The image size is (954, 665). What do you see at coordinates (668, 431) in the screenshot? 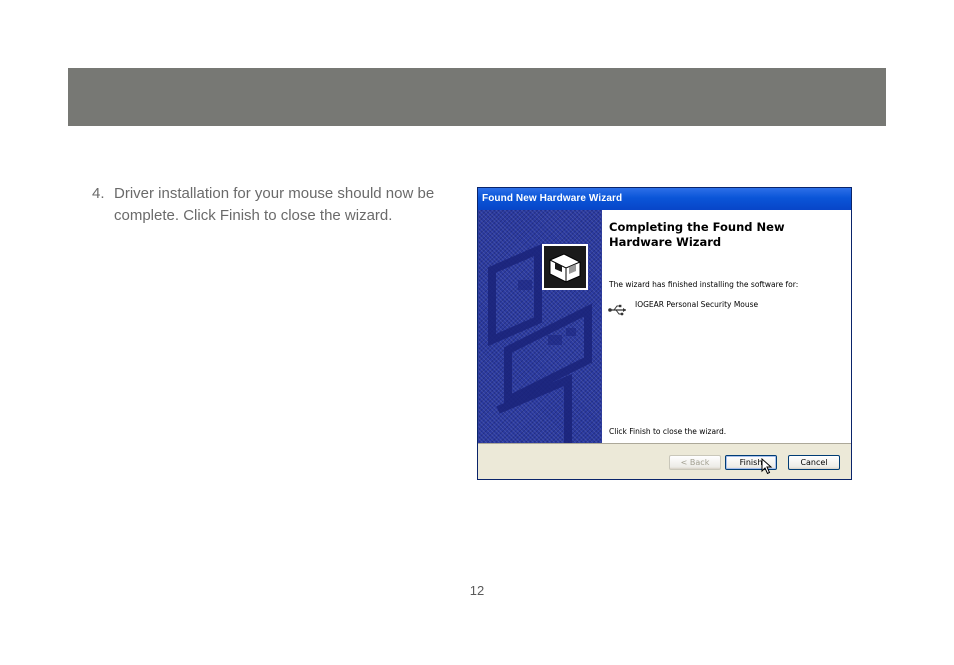
I see `wizard-footer-text: Click Finish to close the wizard.` at bounding box center [668, 431].